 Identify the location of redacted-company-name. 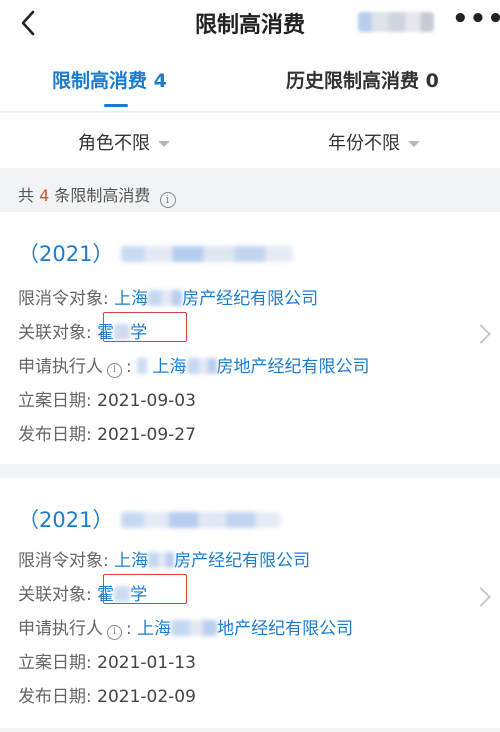
(396, 22).